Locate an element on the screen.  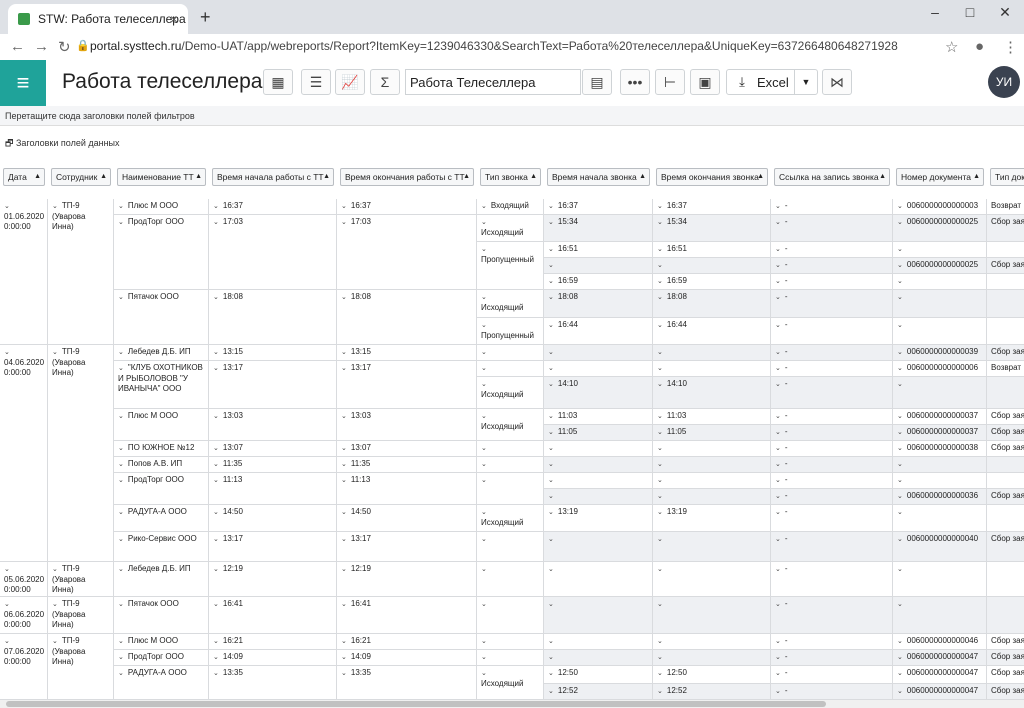
column-header: Дата ▲ is located at coordinates (24, 177).